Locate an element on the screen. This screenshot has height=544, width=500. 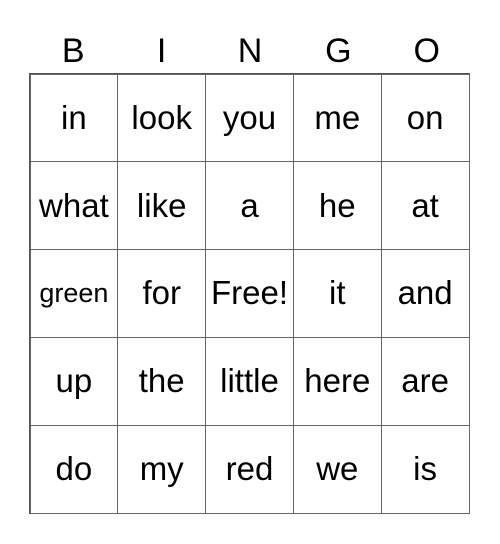
bingo-cell: look is located at coordinates (162, 118).